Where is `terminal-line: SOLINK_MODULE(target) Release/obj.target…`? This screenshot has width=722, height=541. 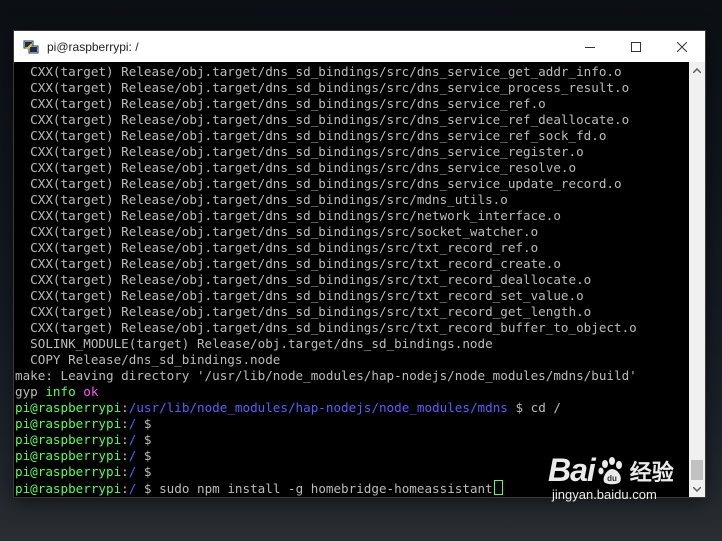 terminal-line: SOLINK_MODULE(target) Release/obj.target… is located at coordinates (352, 344).